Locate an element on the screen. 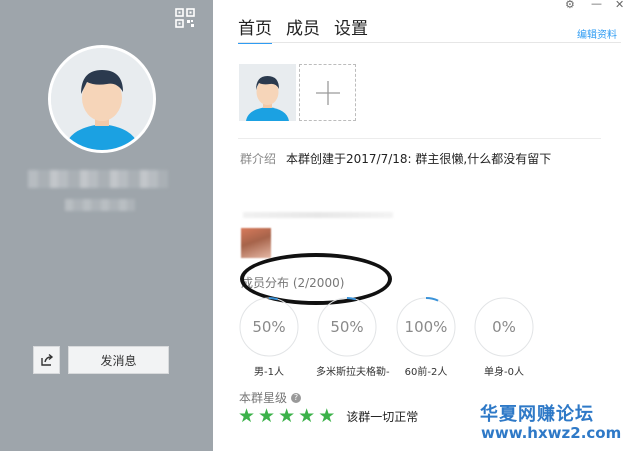  stat-gender: 50% 男-1人 is located at coordinates (269, 337).